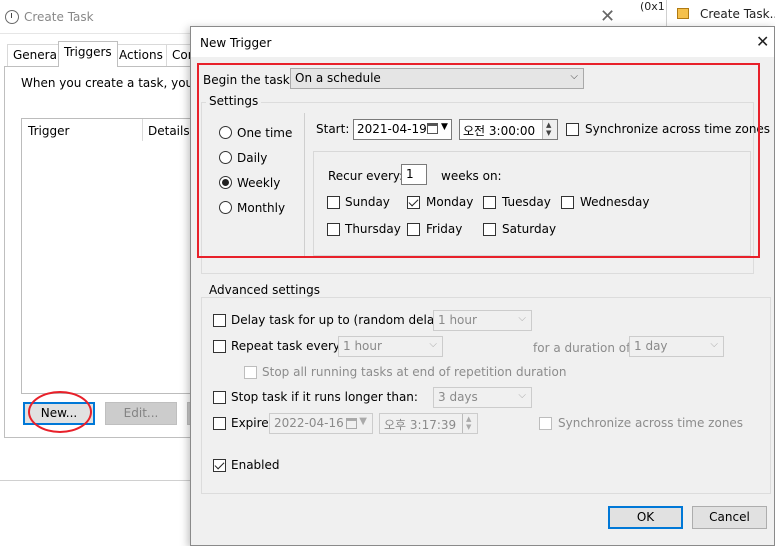 The image size is (775, 546). I want to click on begin-task-value: On a schedule, so click(338, 78).